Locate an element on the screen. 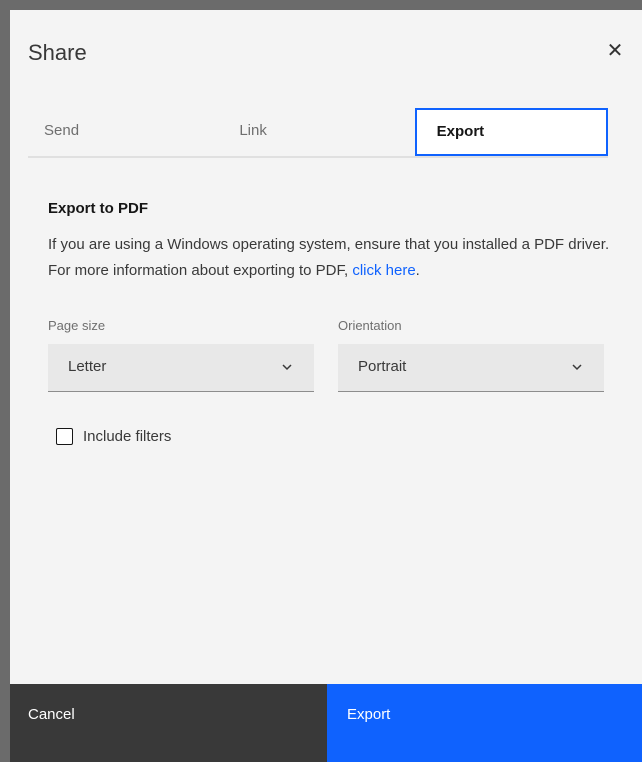 This screenshot has height=762, width=642. page-size-select: Letter is located at coordinates (181, 368).